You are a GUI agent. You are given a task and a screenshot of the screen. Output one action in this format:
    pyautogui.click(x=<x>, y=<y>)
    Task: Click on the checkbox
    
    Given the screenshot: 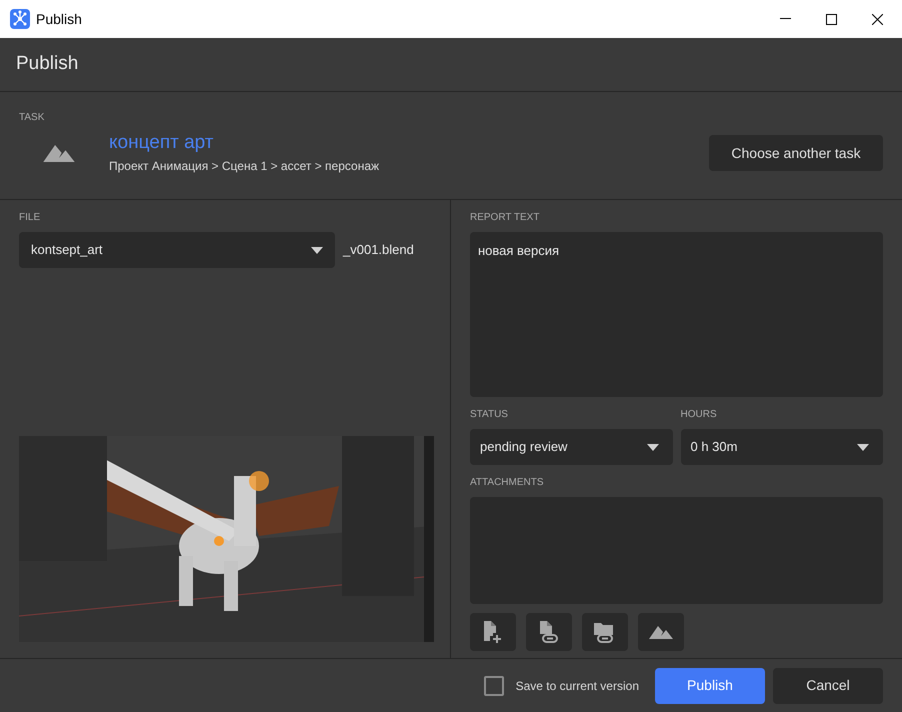 What is the action you would take?
    pyautogui.click(x=494, y=686)
    